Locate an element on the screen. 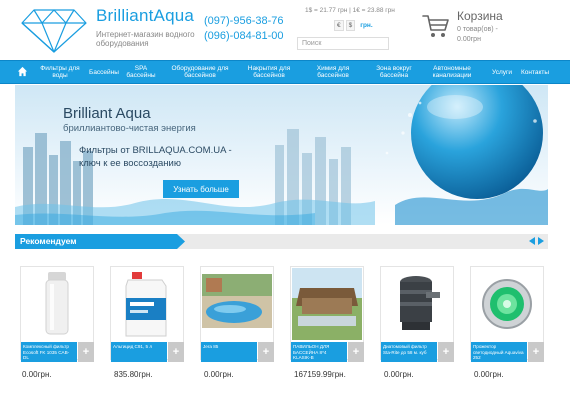 This screenshot has height=400, width=570. nav-item-chemicals: Химия для бассейнов is located at coordinates (333, 72).